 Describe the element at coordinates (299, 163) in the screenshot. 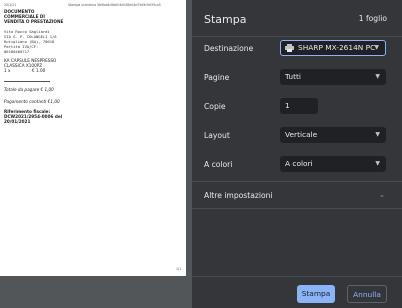

I see `color-value: A colori` at that location.